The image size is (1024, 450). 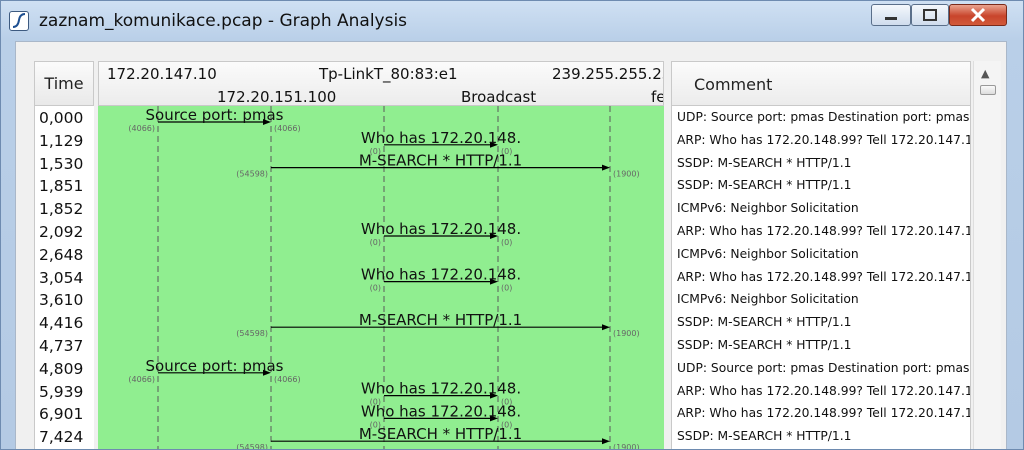 I want to click on node-label: 172.20.151.100, so click(x=277, y=97).